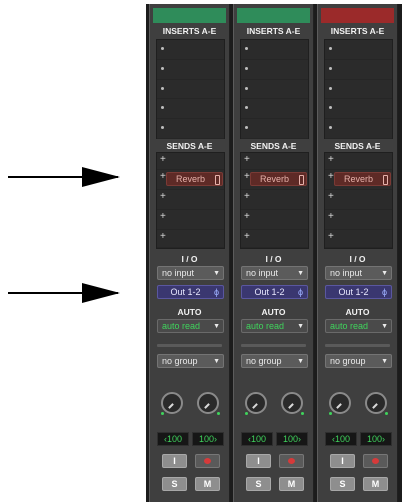  Describe the element at coordinates (264, 361) in the screenshot. I see `group-value: no group` at that location.